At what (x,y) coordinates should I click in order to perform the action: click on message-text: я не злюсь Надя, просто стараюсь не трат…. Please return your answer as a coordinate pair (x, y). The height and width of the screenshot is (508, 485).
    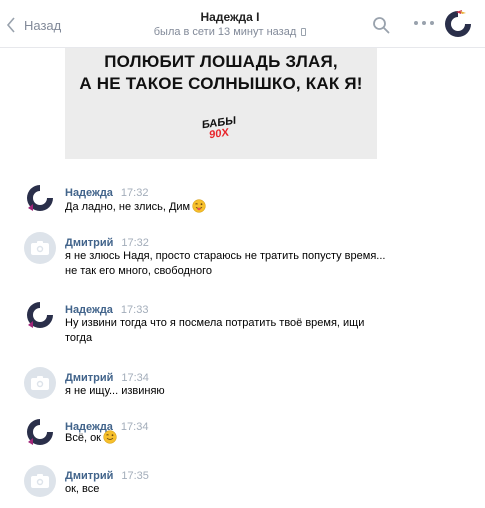
    Looking at the image, I should click on (225, 263).